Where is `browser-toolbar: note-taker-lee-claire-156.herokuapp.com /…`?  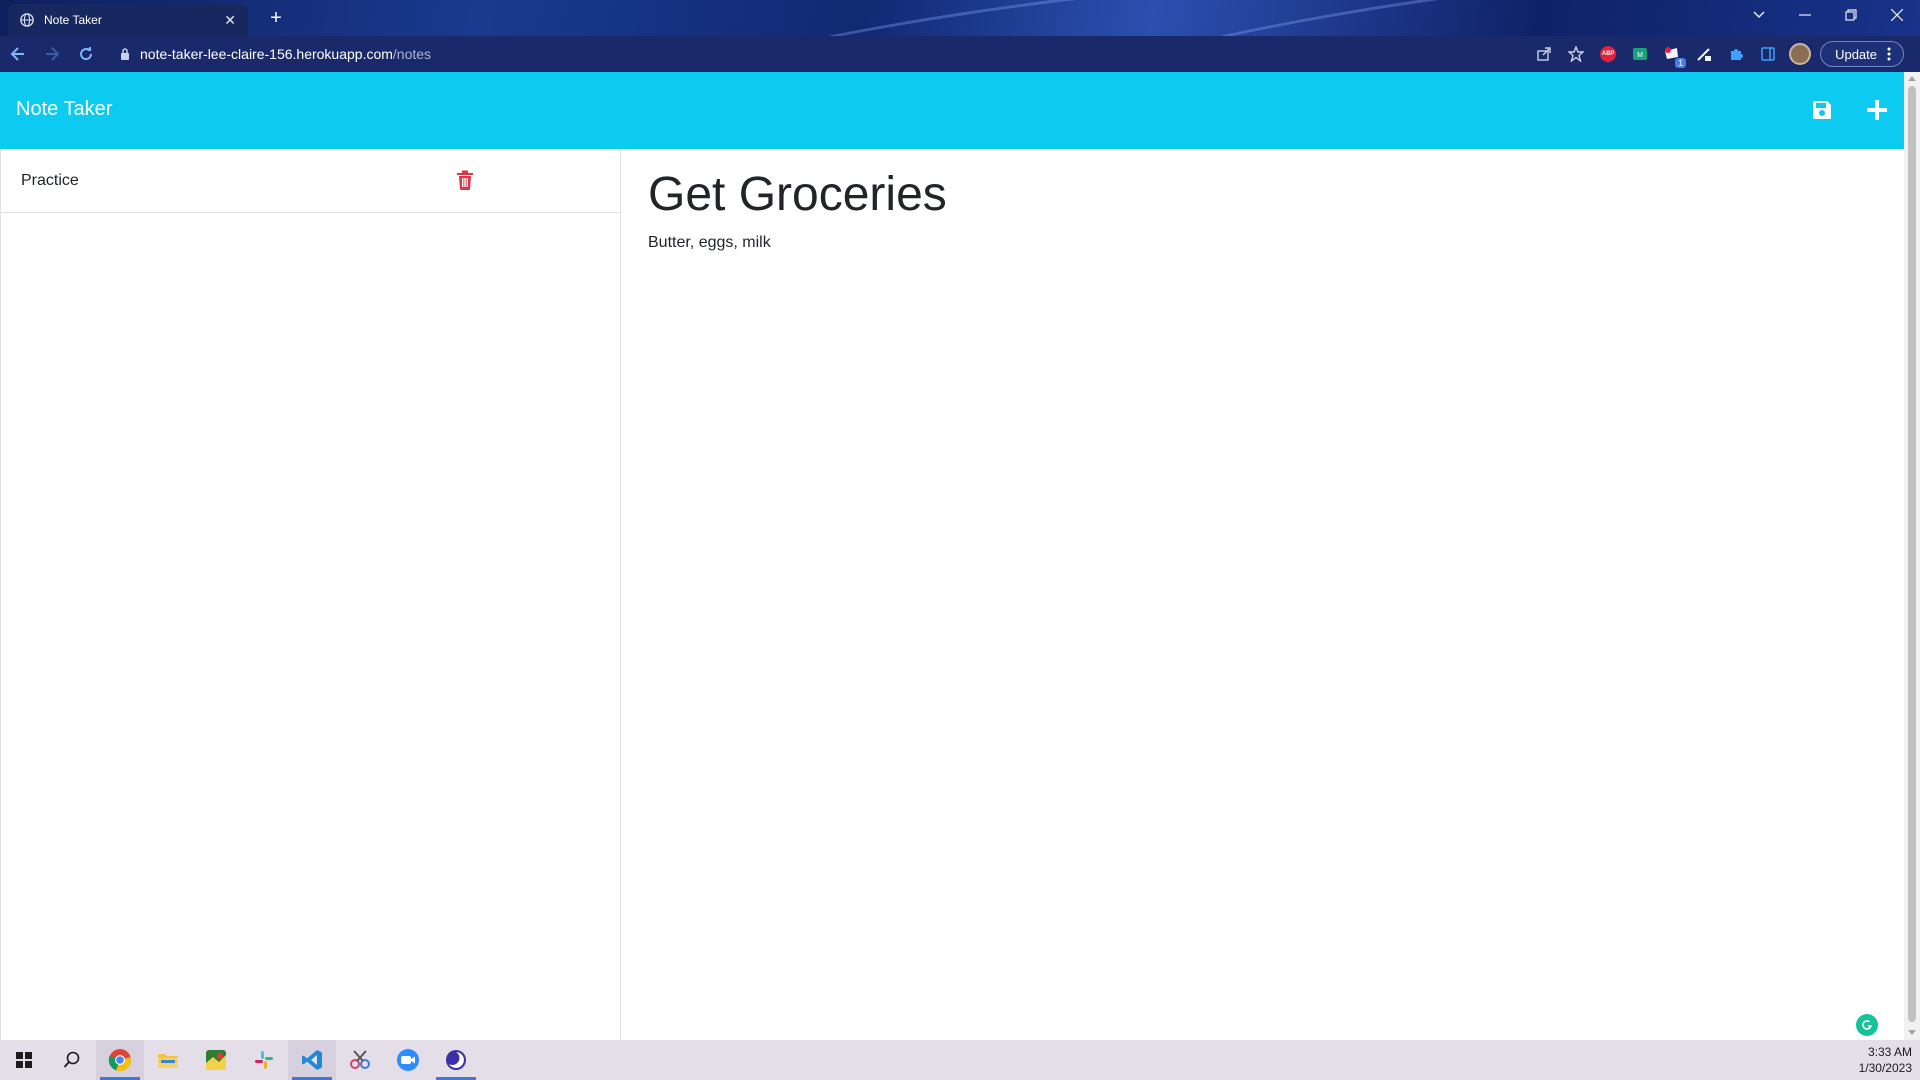 browser-toolbar: note-taker-lee-claire-156.herokuapp.com /… is located at coordinates (960, 54).